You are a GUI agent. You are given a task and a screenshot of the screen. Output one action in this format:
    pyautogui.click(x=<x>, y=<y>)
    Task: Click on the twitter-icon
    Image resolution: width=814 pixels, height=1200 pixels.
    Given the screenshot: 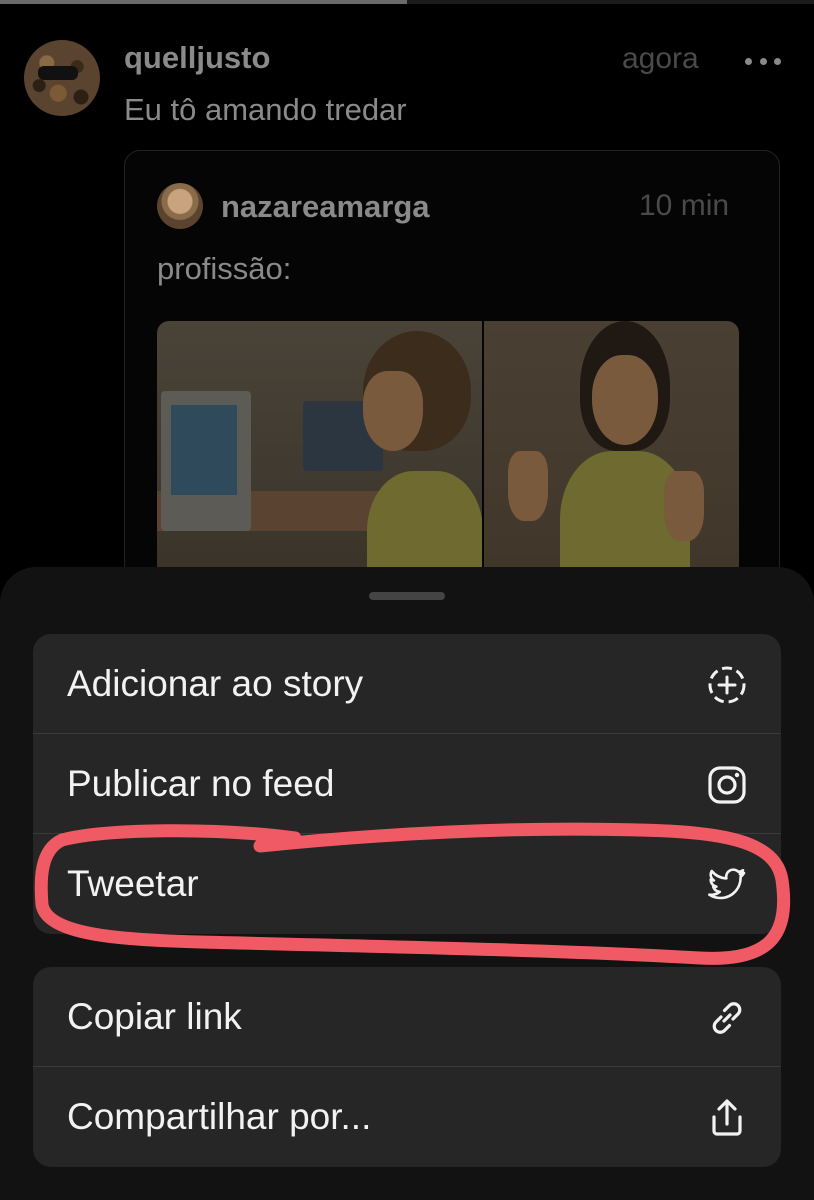 What is the action you would take?
    pyautogui.click(x=727, y=884)
    